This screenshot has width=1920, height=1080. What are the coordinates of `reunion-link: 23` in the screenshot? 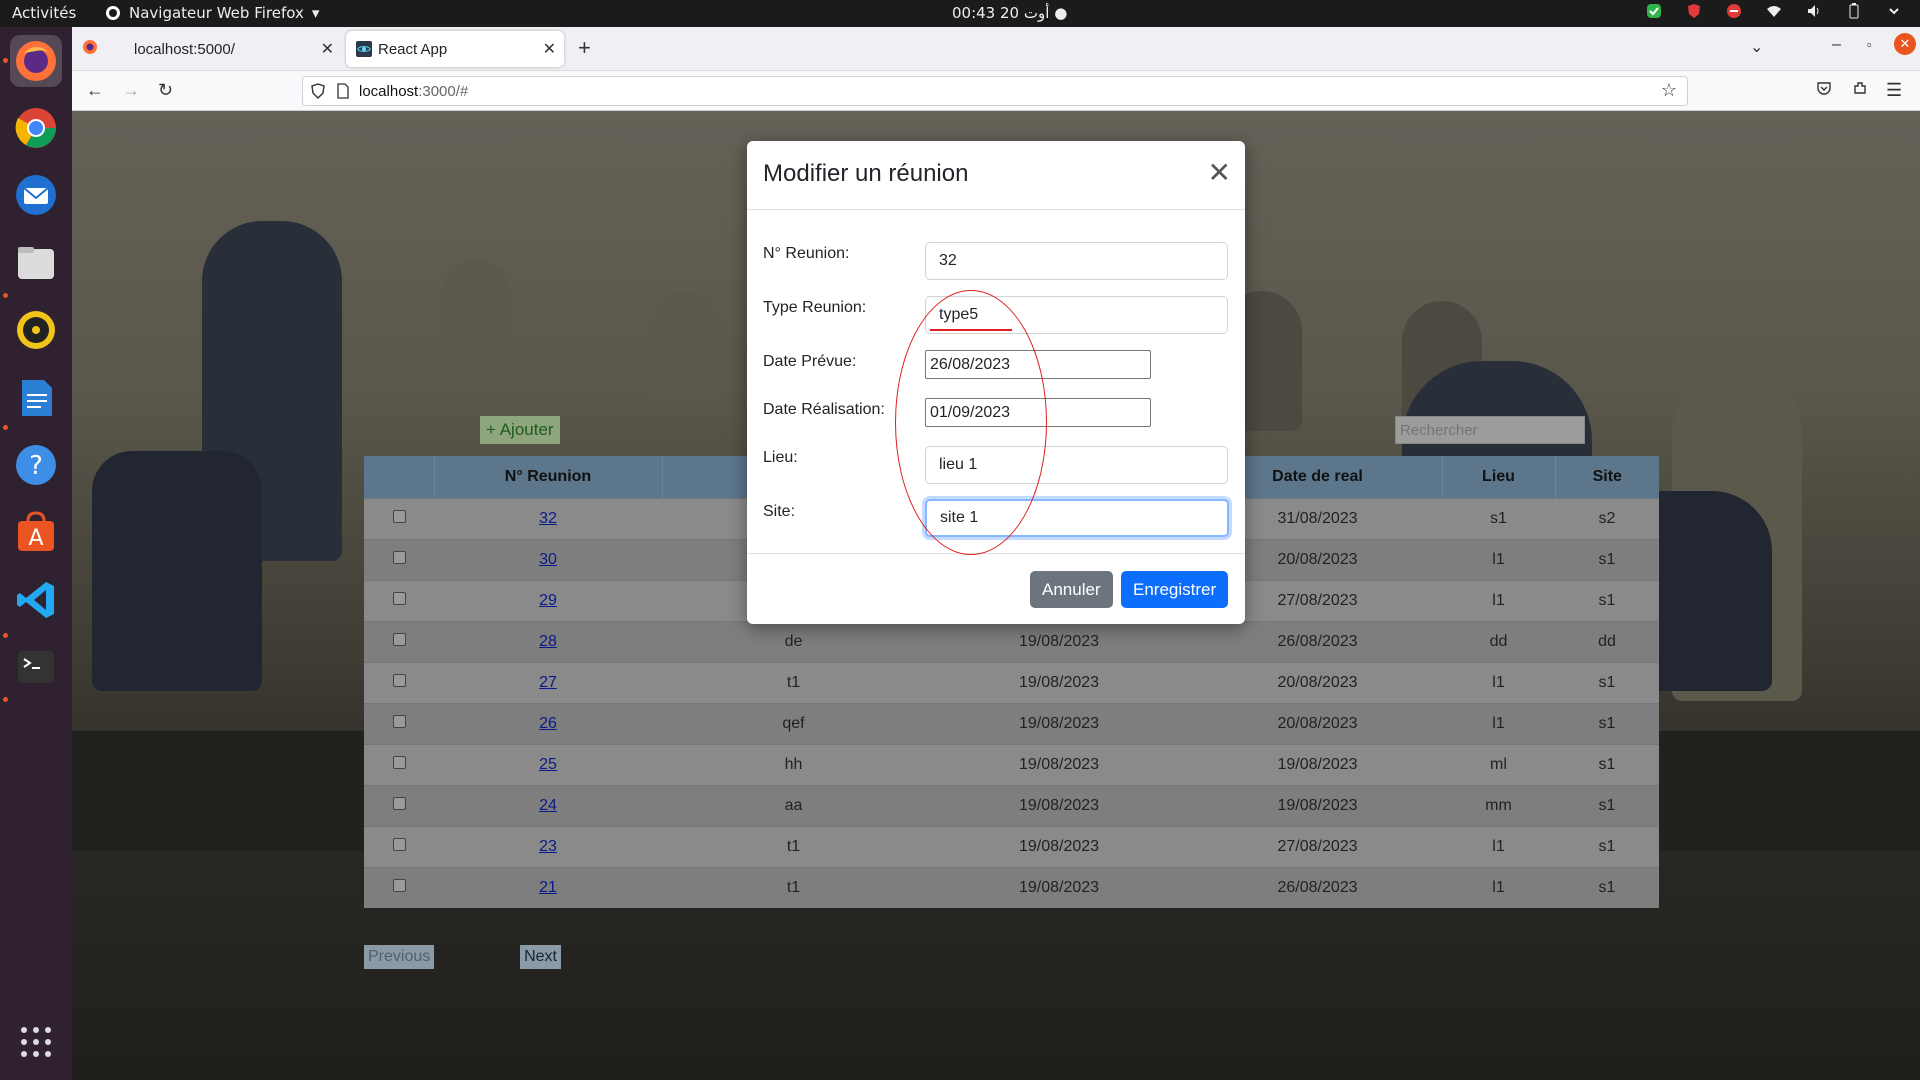 It's located at (548, 846).